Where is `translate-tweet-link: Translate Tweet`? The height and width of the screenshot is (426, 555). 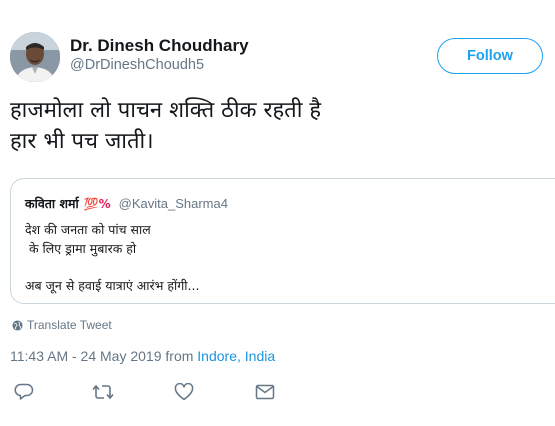 translate-tweet-link: Translate Tweet is located at coordinates (62, 325).